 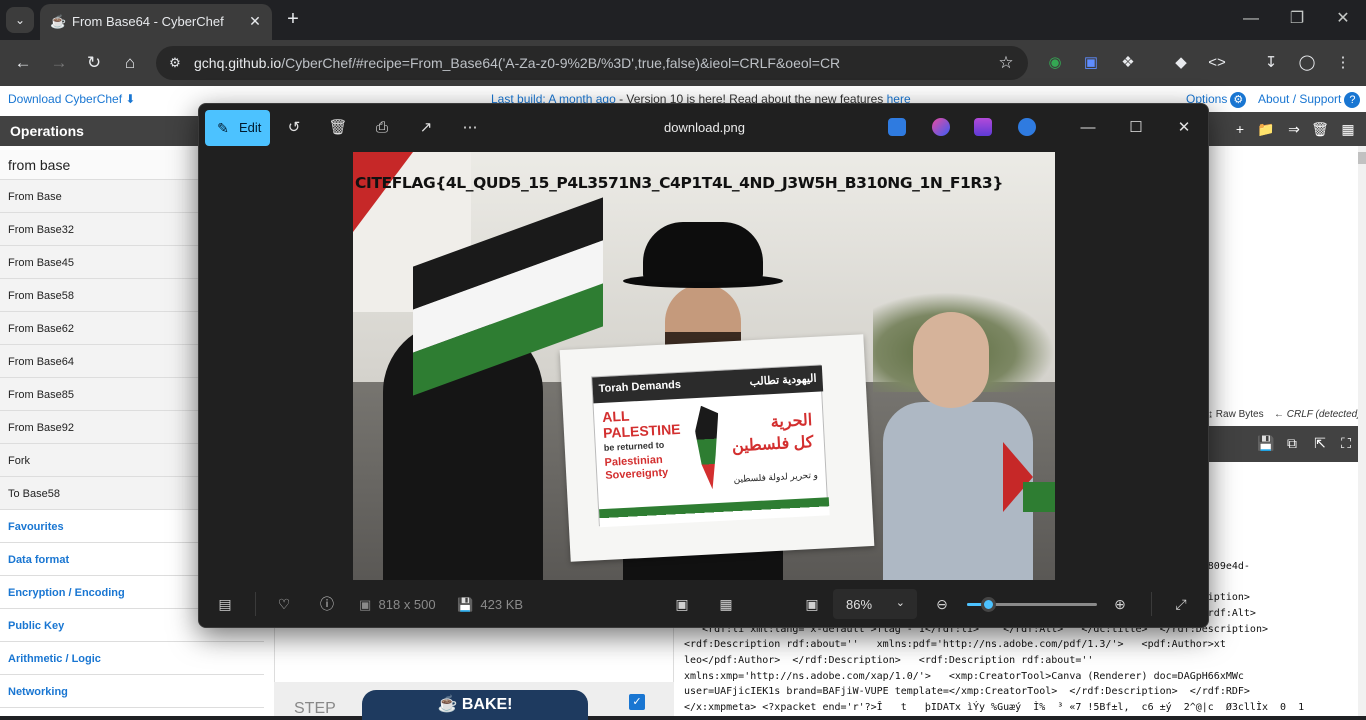 What do you see at coordinates (1055, 63) in the screenshot?
I see `shield-extension-icon: ◉` at bounding box center [1055, 63].